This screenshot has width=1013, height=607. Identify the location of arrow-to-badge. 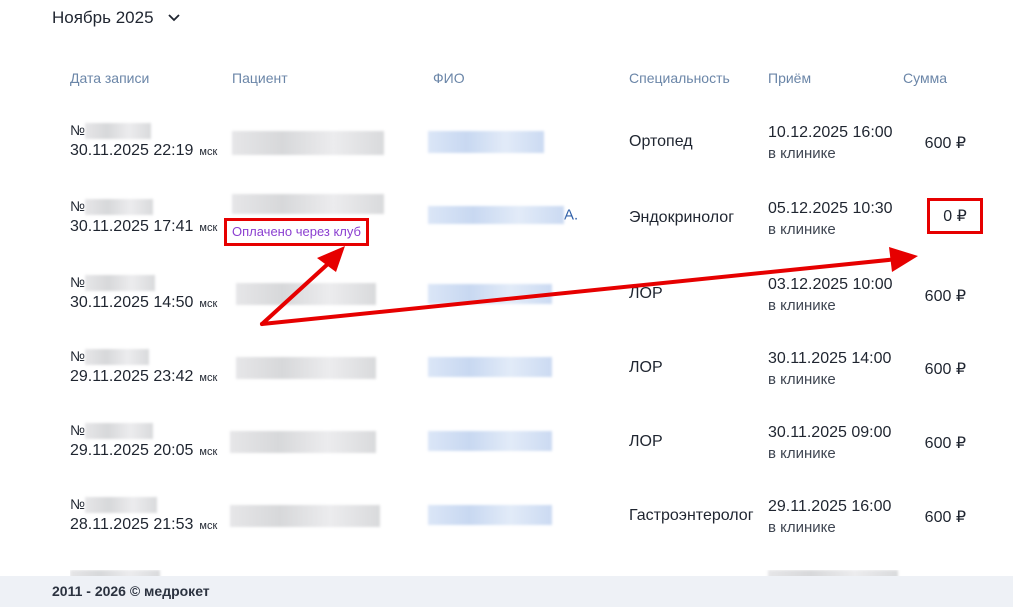
(296, 293).